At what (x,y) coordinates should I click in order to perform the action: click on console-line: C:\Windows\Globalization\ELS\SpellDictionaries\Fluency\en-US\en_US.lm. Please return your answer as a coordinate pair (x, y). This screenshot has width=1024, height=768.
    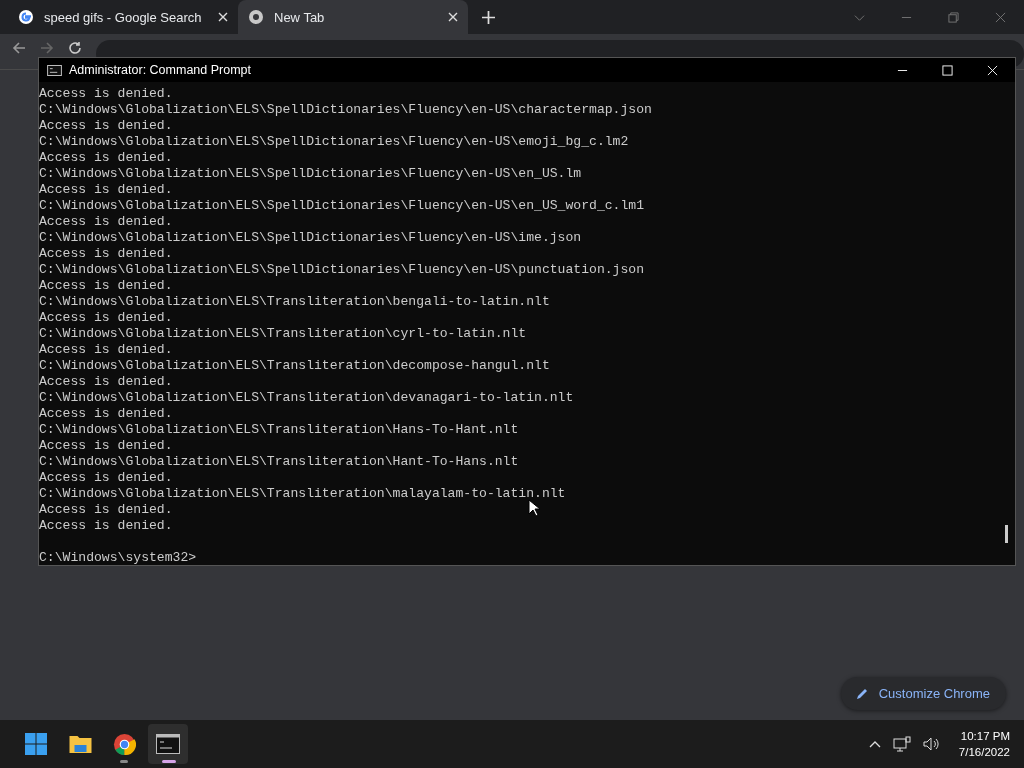
    Looking at the image, I should click on (310, 174).